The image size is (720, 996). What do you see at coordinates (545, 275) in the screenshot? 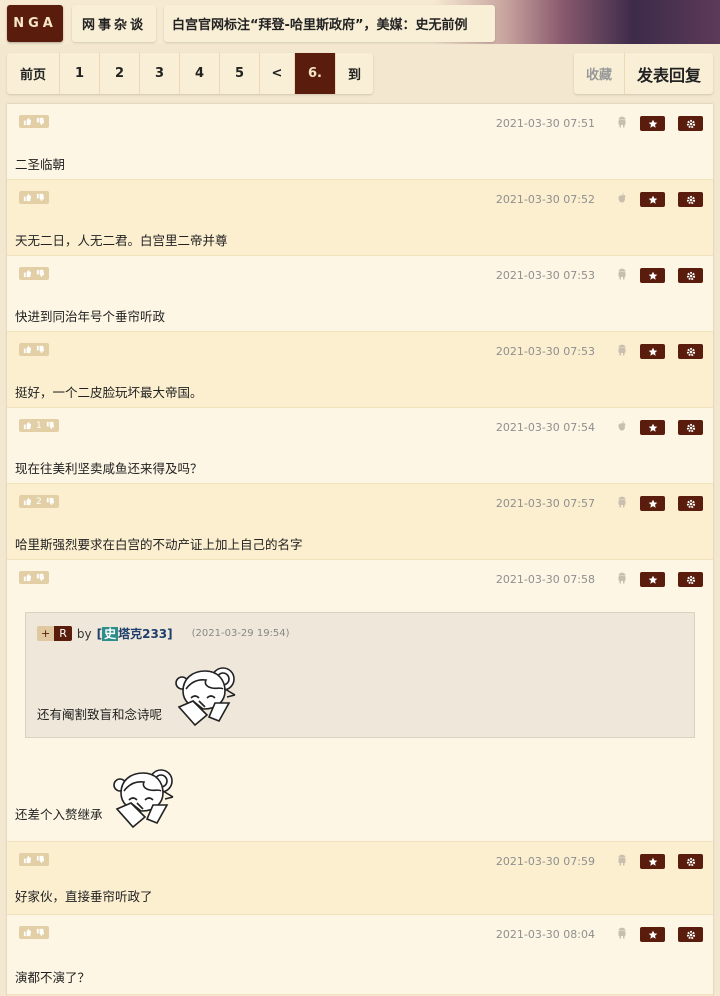
I see `post-date: 2021-03-30 07:53` at bounding box center [545, 275].